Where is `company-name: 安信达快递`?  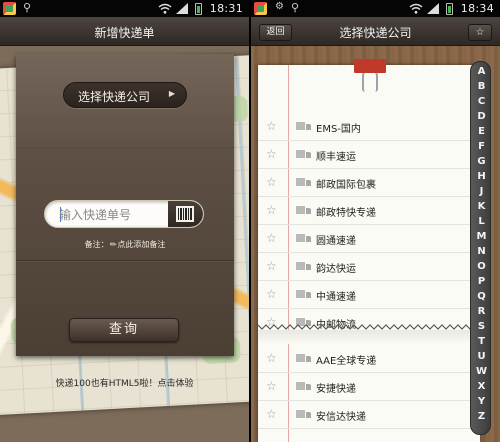
company-name: 安信达快递 is located at coordinates (341, 417).